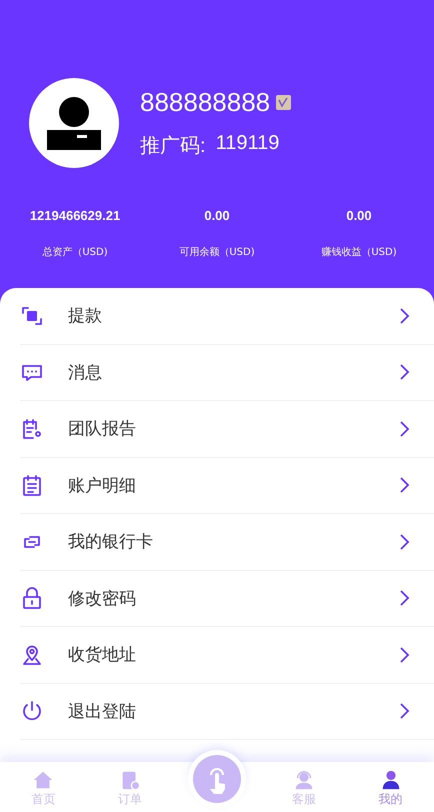 This screenshot has height=812, width=434. What do you see at coordinates (359, 252) in the screenshot?
I see `stat-label: 赚钱收益（USD)` at bounding box center [359, 252].